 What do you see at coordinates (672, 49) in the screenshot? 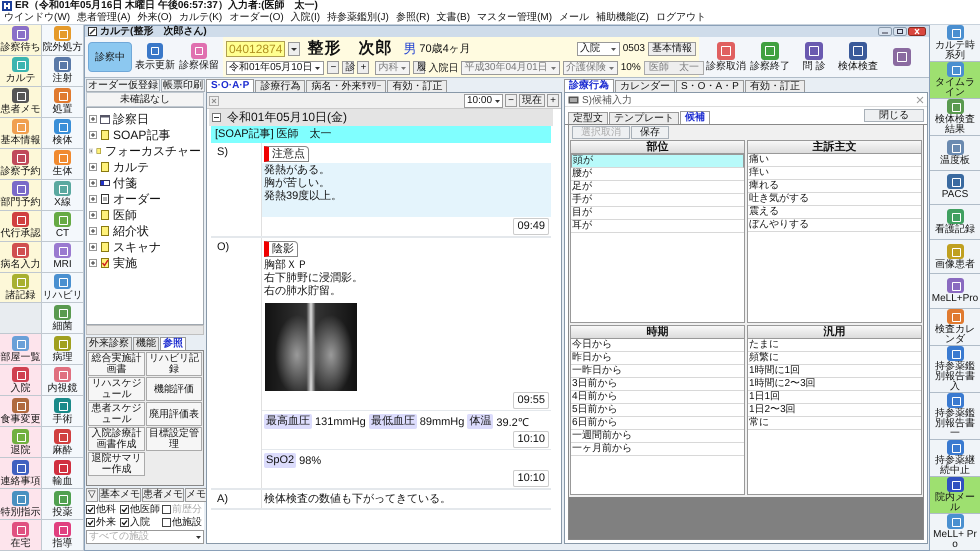
I see `basic-info-button: 基本情報` at bounding box center [672, 49].